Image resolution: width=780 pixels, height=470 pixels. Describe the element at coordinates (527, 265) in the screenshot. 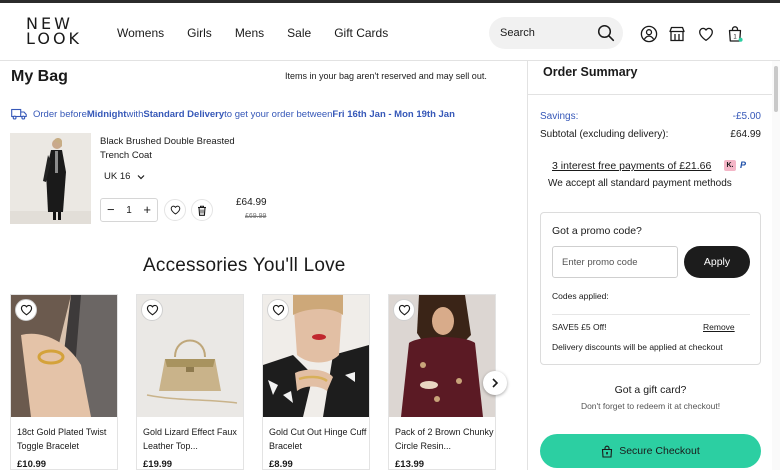

I see `column-divider` at that location.